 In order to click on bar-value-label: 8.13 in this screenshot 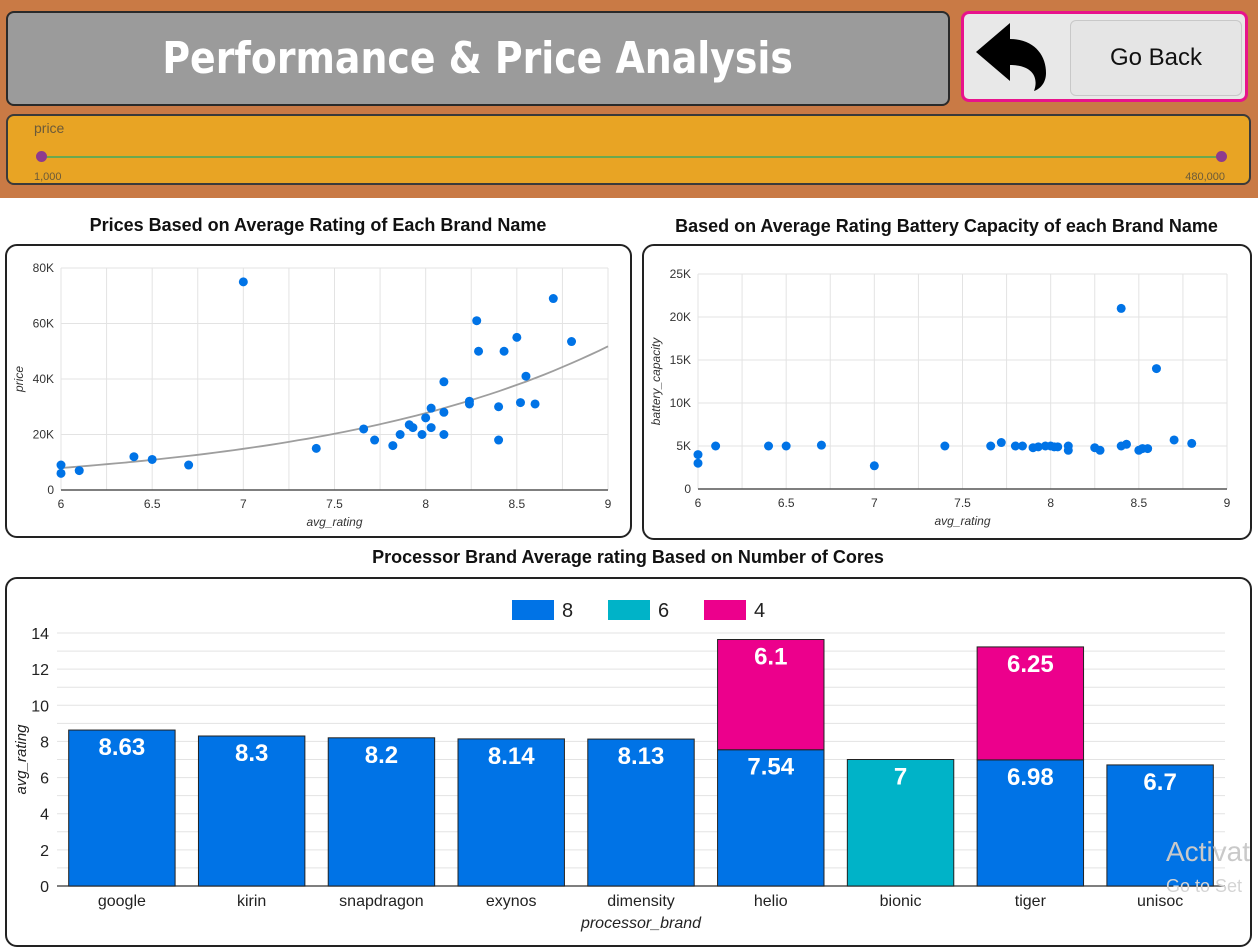, I will do `click(641, 756)`.